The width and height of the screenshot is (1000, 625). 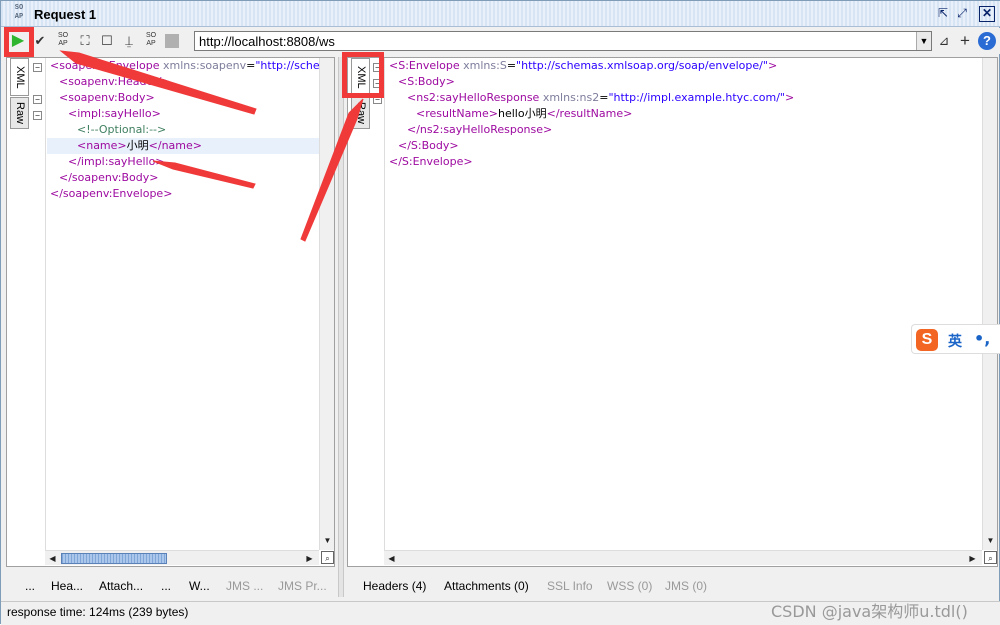 What do you see at coordinates (982, 338) in the screenshot?
I see `ime-punct-label: •,` at bounding box center [982, 338].